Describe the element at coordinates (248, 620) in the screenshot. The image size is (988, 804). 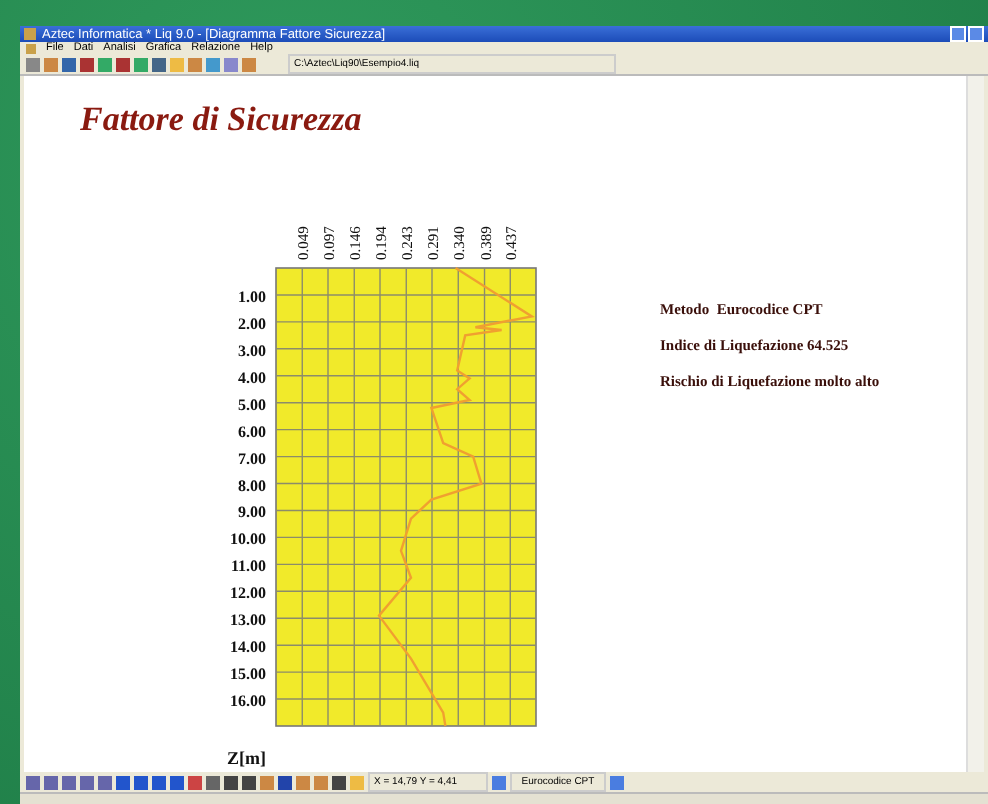
I see `y-tick-label: 13.00` at that location.